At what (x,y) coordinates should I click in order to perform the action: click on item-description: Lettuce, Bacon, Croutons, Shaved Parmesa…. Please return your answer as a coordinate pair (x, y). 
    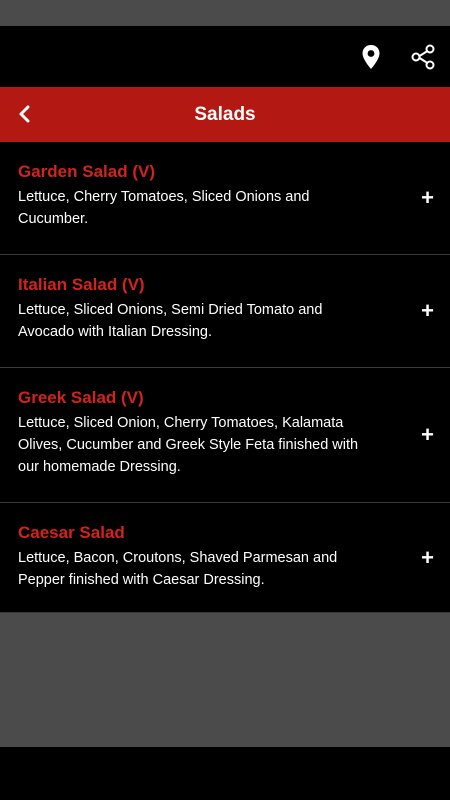
    Looking at the image, I should click on (178, 569).